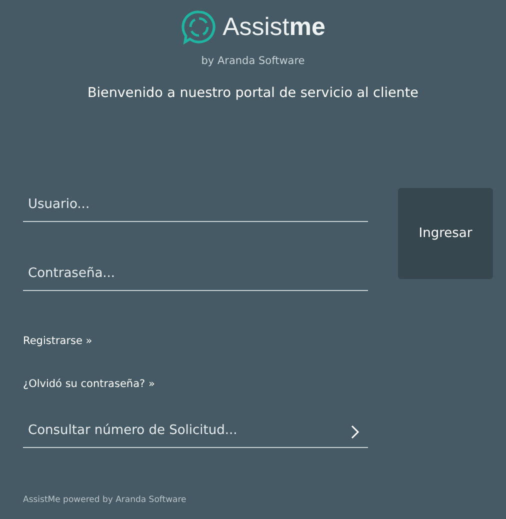  What do you see at coordinates (445, 233) in the screenshot?
I see `login-button: Ingresar` at bounding box center [445, 233].